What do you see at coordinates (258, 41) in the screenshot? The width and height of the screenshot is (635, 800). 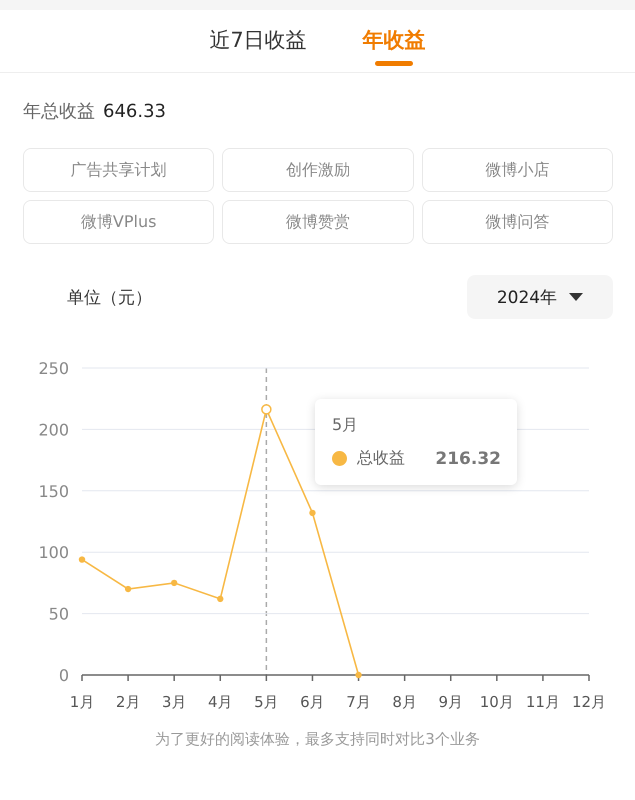 I see `tab: 近7日收益` at bounding box center [258, 41].